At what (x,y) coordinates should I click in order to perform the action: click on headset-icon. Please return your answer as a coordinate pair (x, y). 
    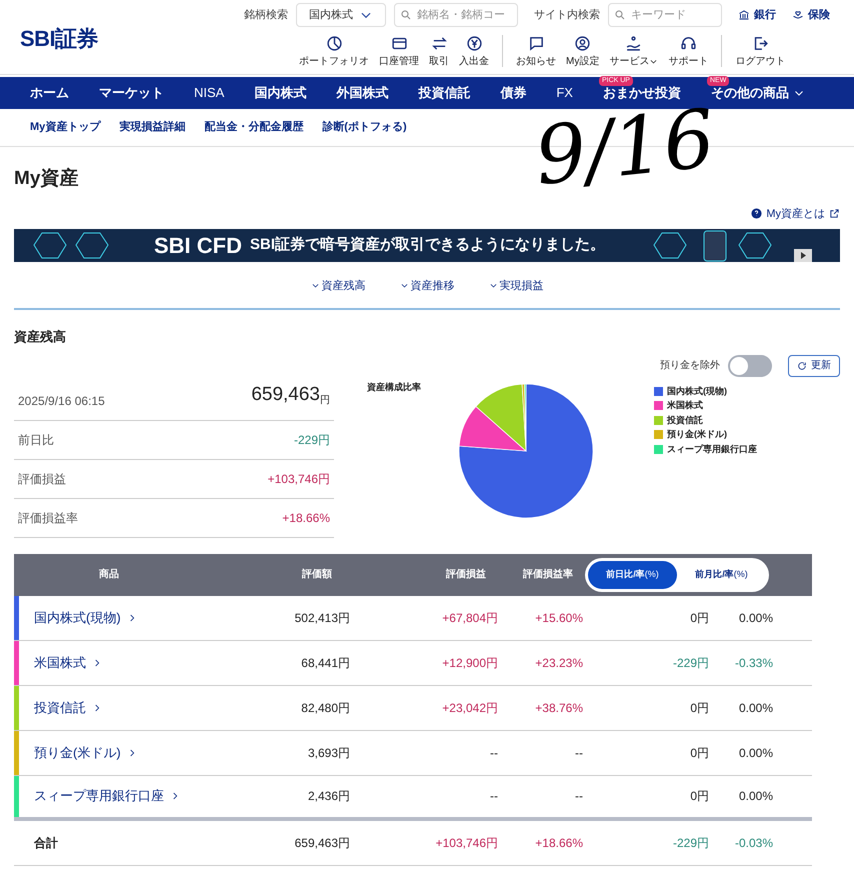
    Looking at the image, I should click on (688, 43).